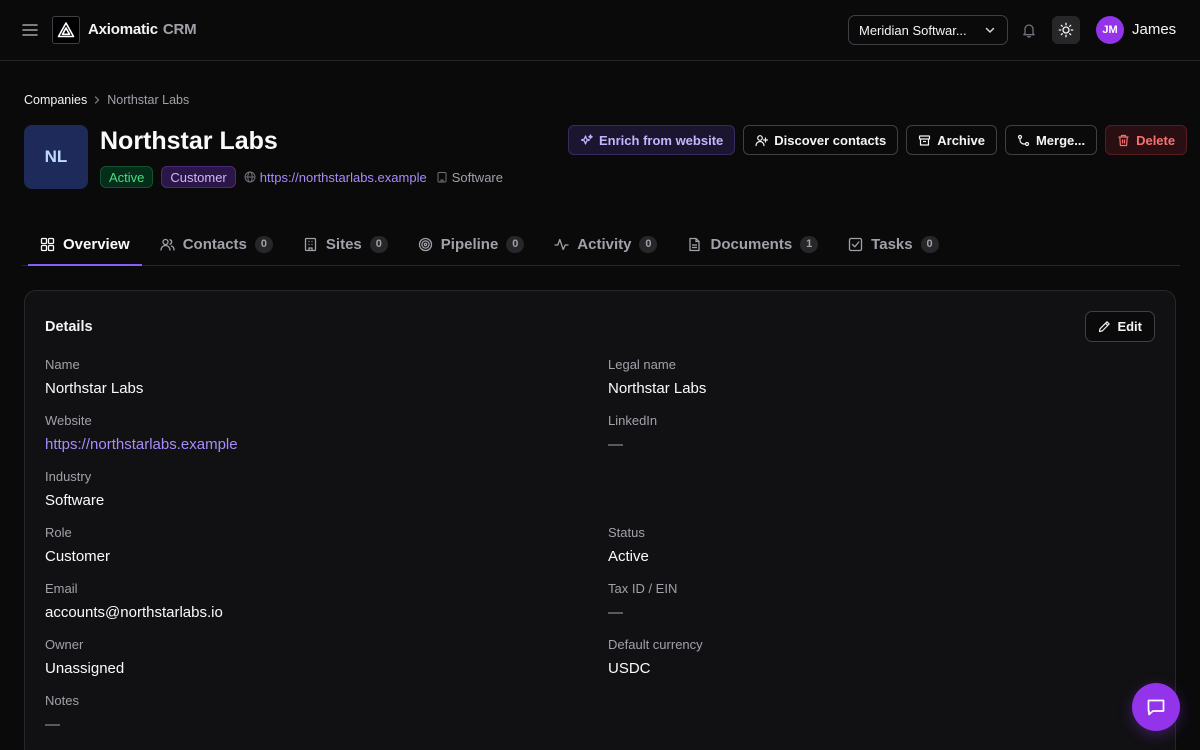 This screenshot has height=750, width=1200. What do you see at coordinates (62, 713) in the screenshot?
I see `field-notes: Notes —` at bounding box center [62, 713].